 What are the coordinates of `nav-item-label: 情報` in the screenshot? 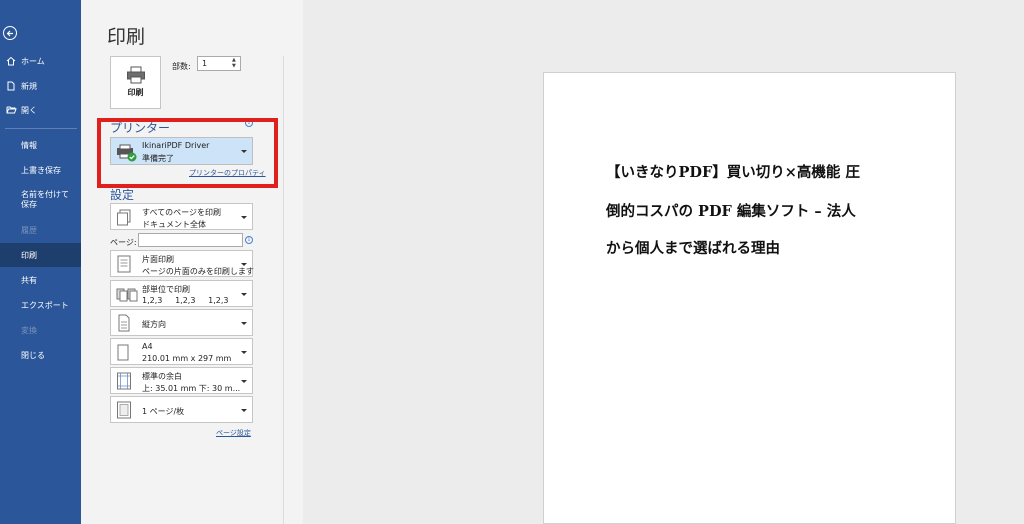 It's located at (29, 145).